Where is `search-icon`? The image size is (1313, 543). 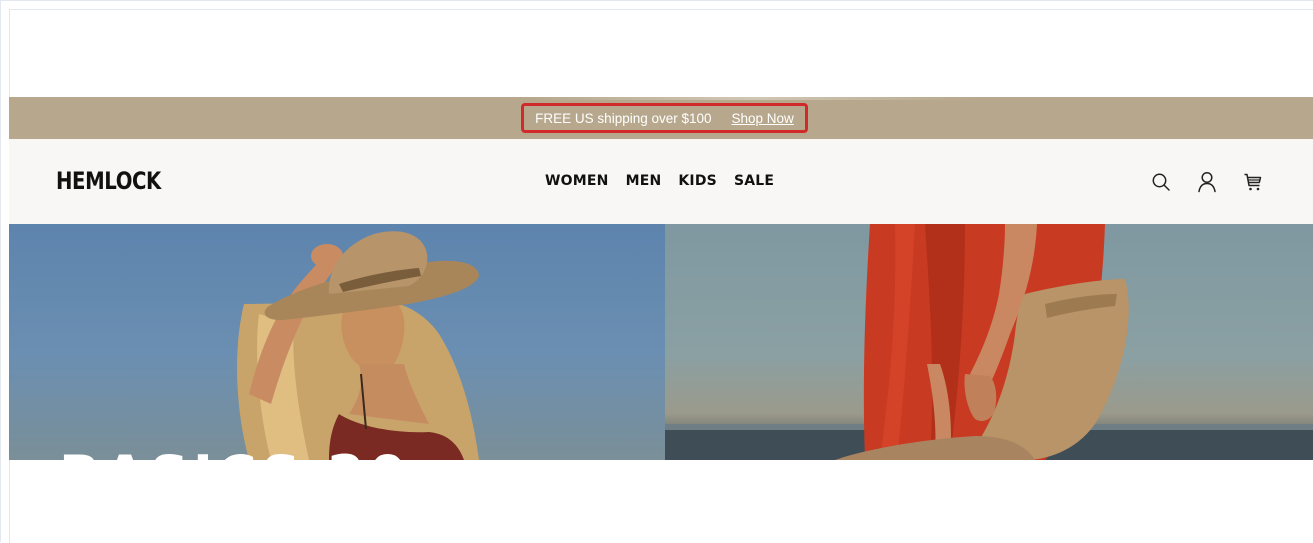 search-icon is located at coordinates (1161, 182).